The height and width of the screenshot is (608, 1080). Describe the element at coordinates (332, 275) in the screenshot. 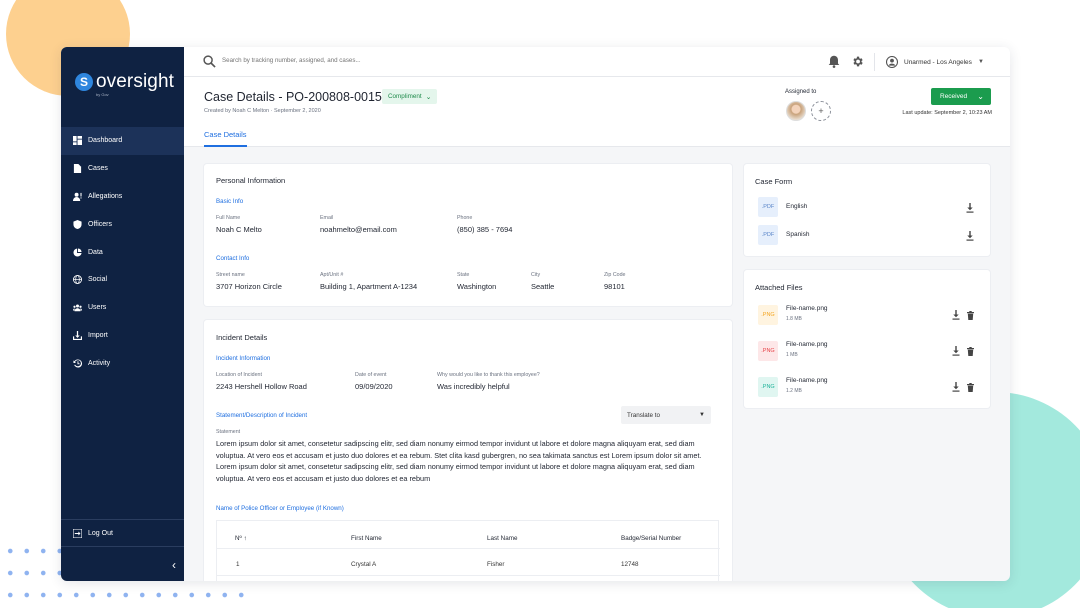

I see `apt-label: Apt/Unit #` at that location.